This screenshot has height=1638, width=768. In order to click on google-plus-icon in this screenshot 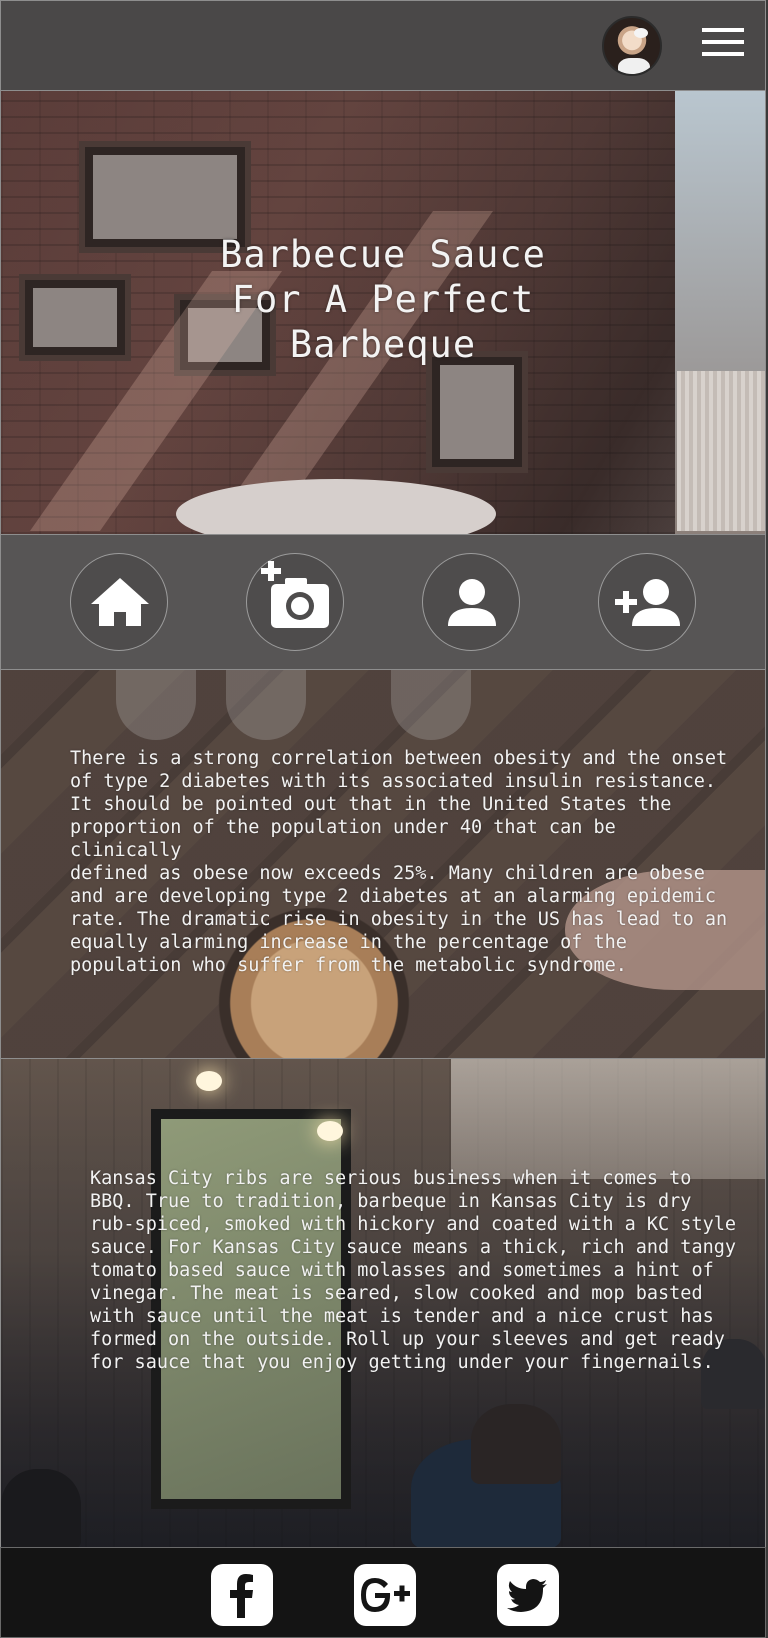, I will do `click(385, 1595)`.